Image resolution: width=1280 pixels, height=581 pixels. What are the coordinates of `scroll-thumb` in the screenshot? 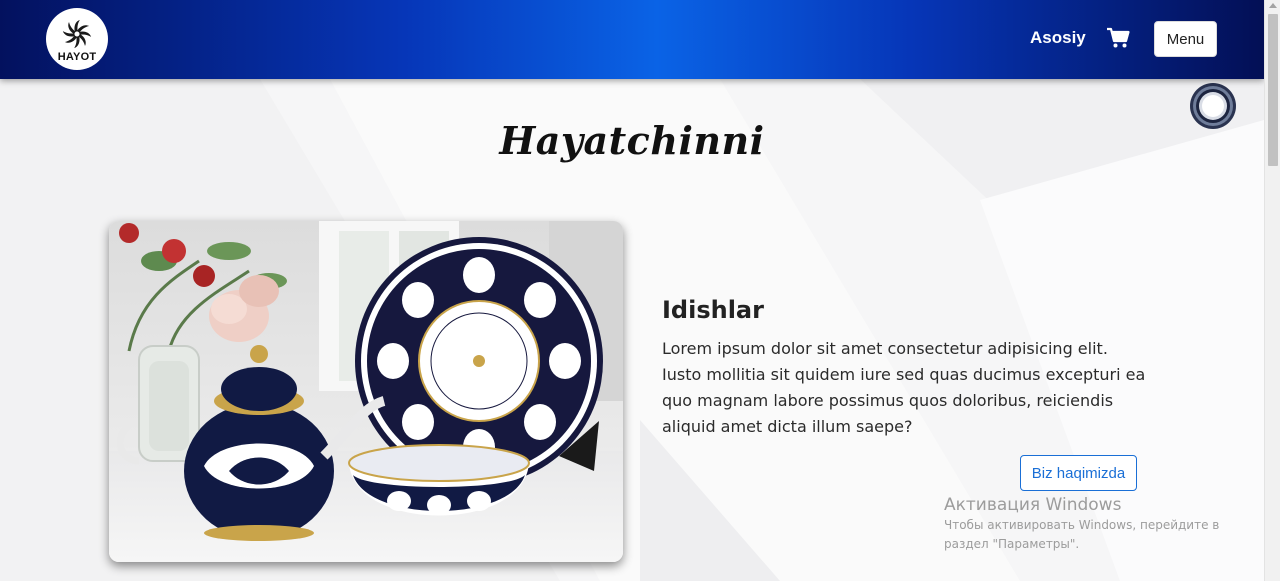 It's located at (1273, 90).